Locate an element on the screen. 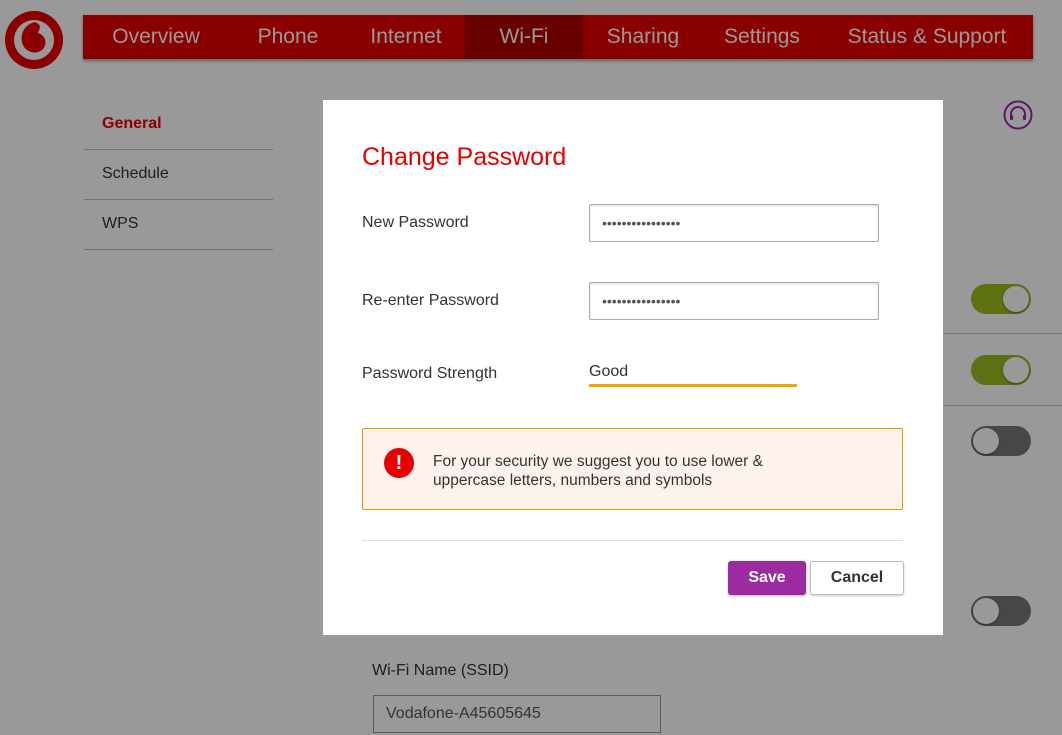 The height and width of the screenshot is (735, 1062). dialog-divider is located at coordinates (632, 540).